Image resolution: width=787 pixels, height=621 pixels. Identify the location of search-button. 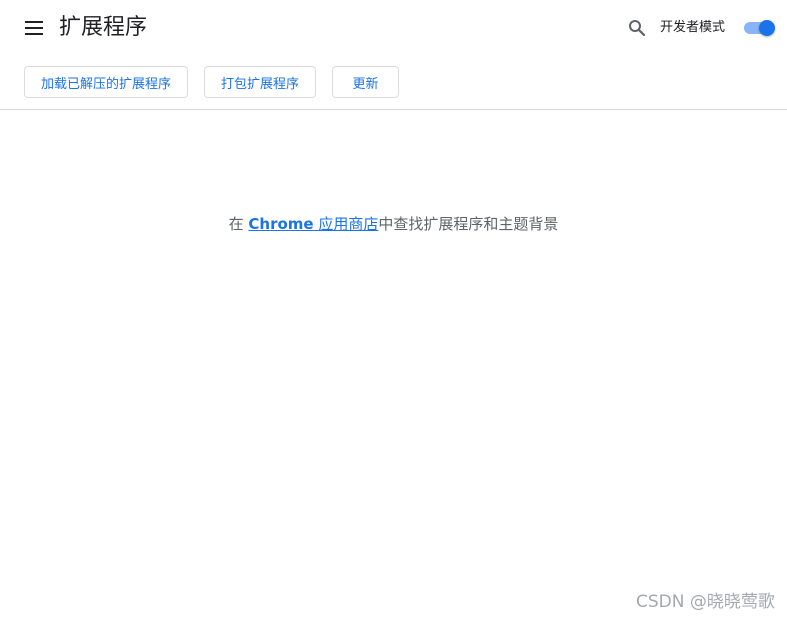
(637, 28).